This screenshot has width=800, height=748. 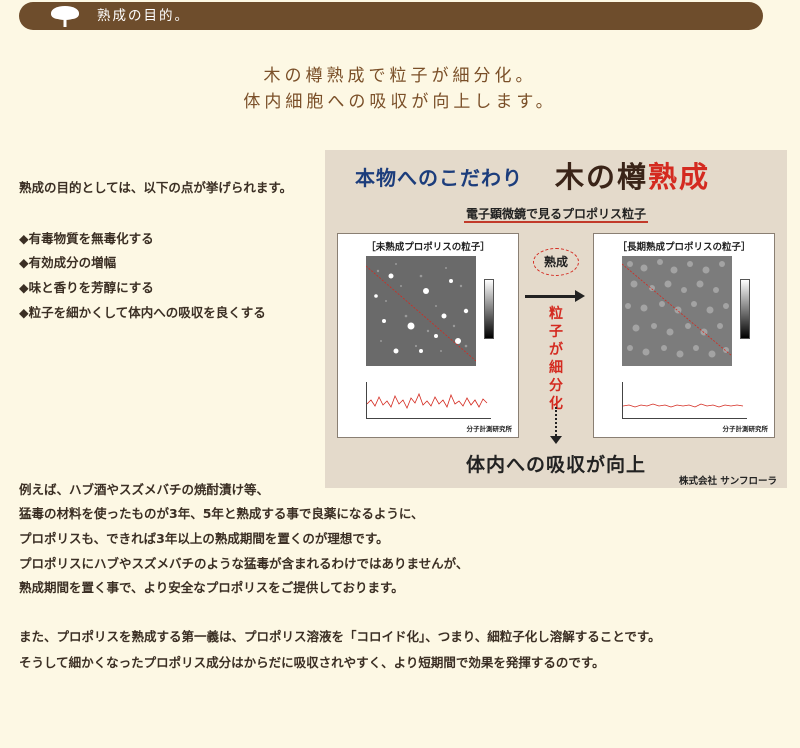 I want to click on right-arrow-head-icon, so click(x=580, y=296).